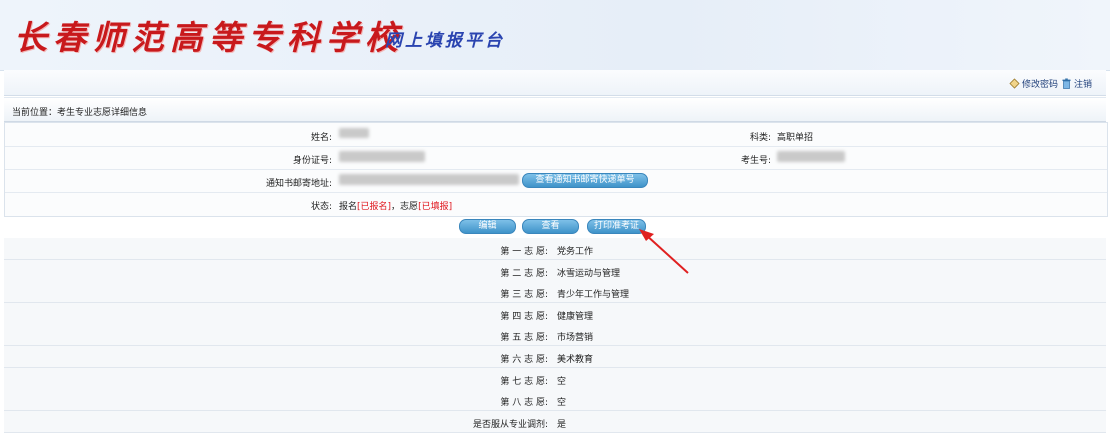 The width and height of the screenshot is (1110, 447). Describe the element at coordinates (616, 226) in the screenshot. I see `print-ticket-button: 打印准考证` at that location.